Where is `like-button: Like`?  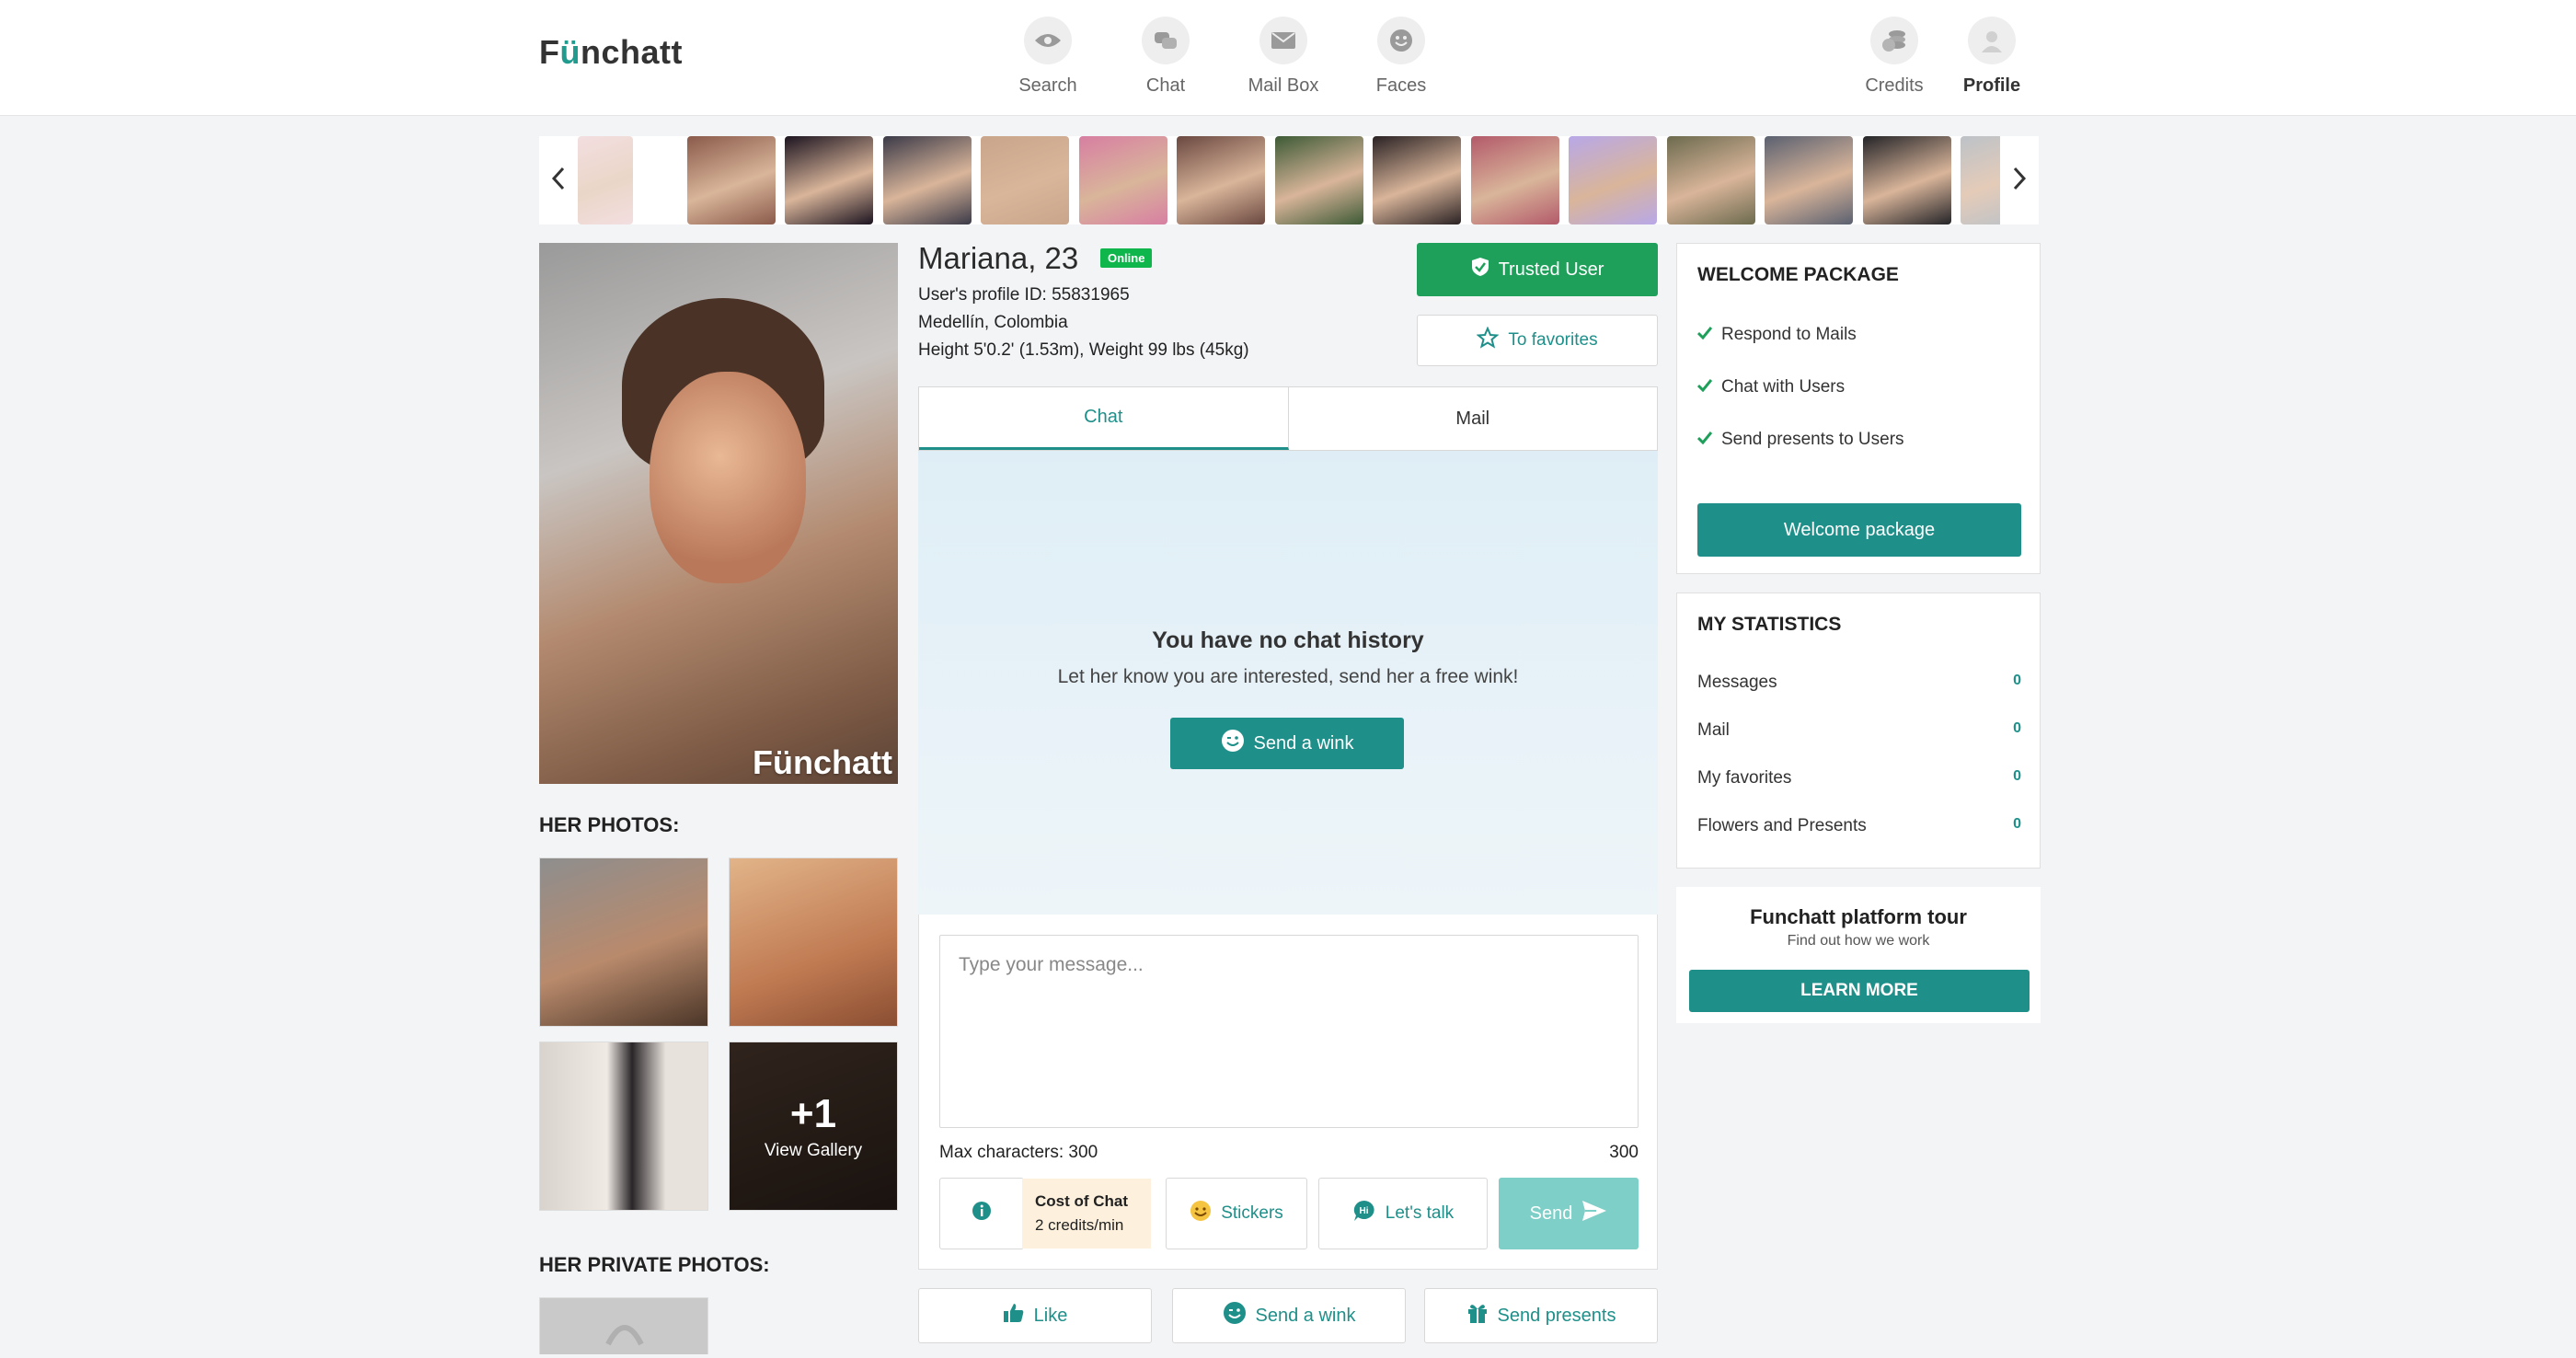 like-button: Like is located at coordinates (1035, 1315).